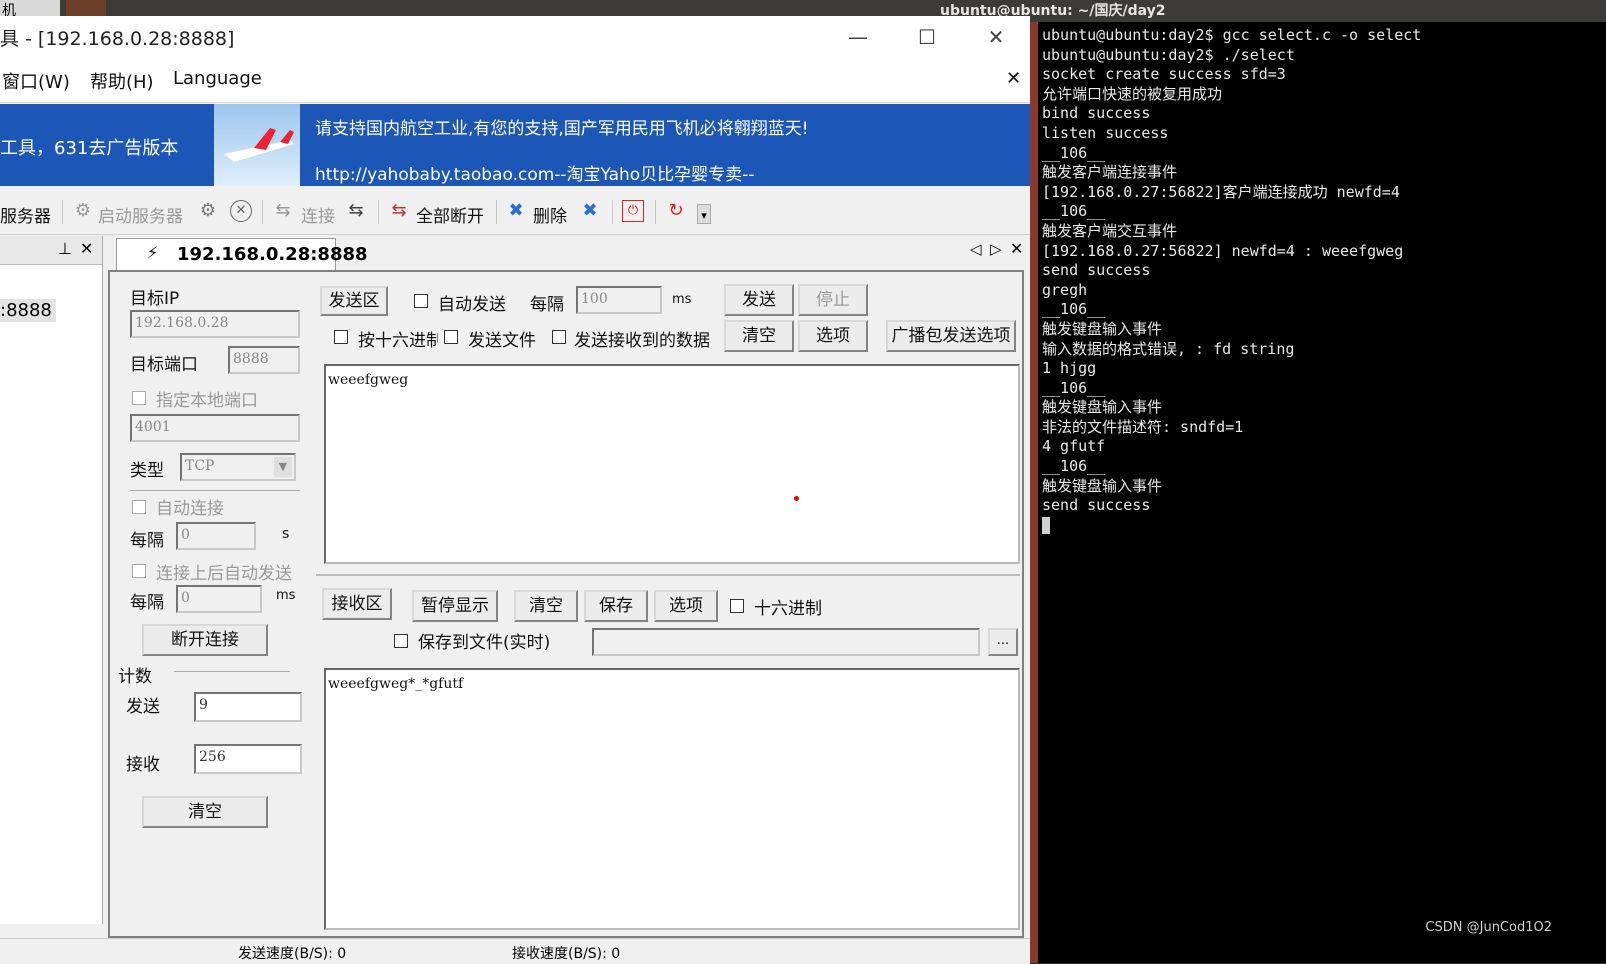 This screenshot has width=1606, height=964. Describe the element at coordinates (704, 214) in the screenshot. I see `toolbar-overflow-icon: ▾` at that location.